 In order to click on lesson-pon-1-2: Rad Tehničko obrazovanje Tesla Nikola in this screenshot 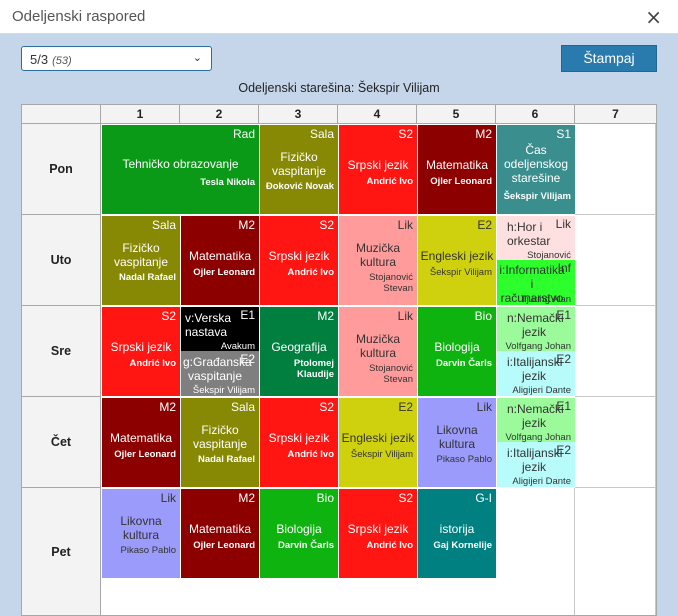, I will do `click(180, 169)`.